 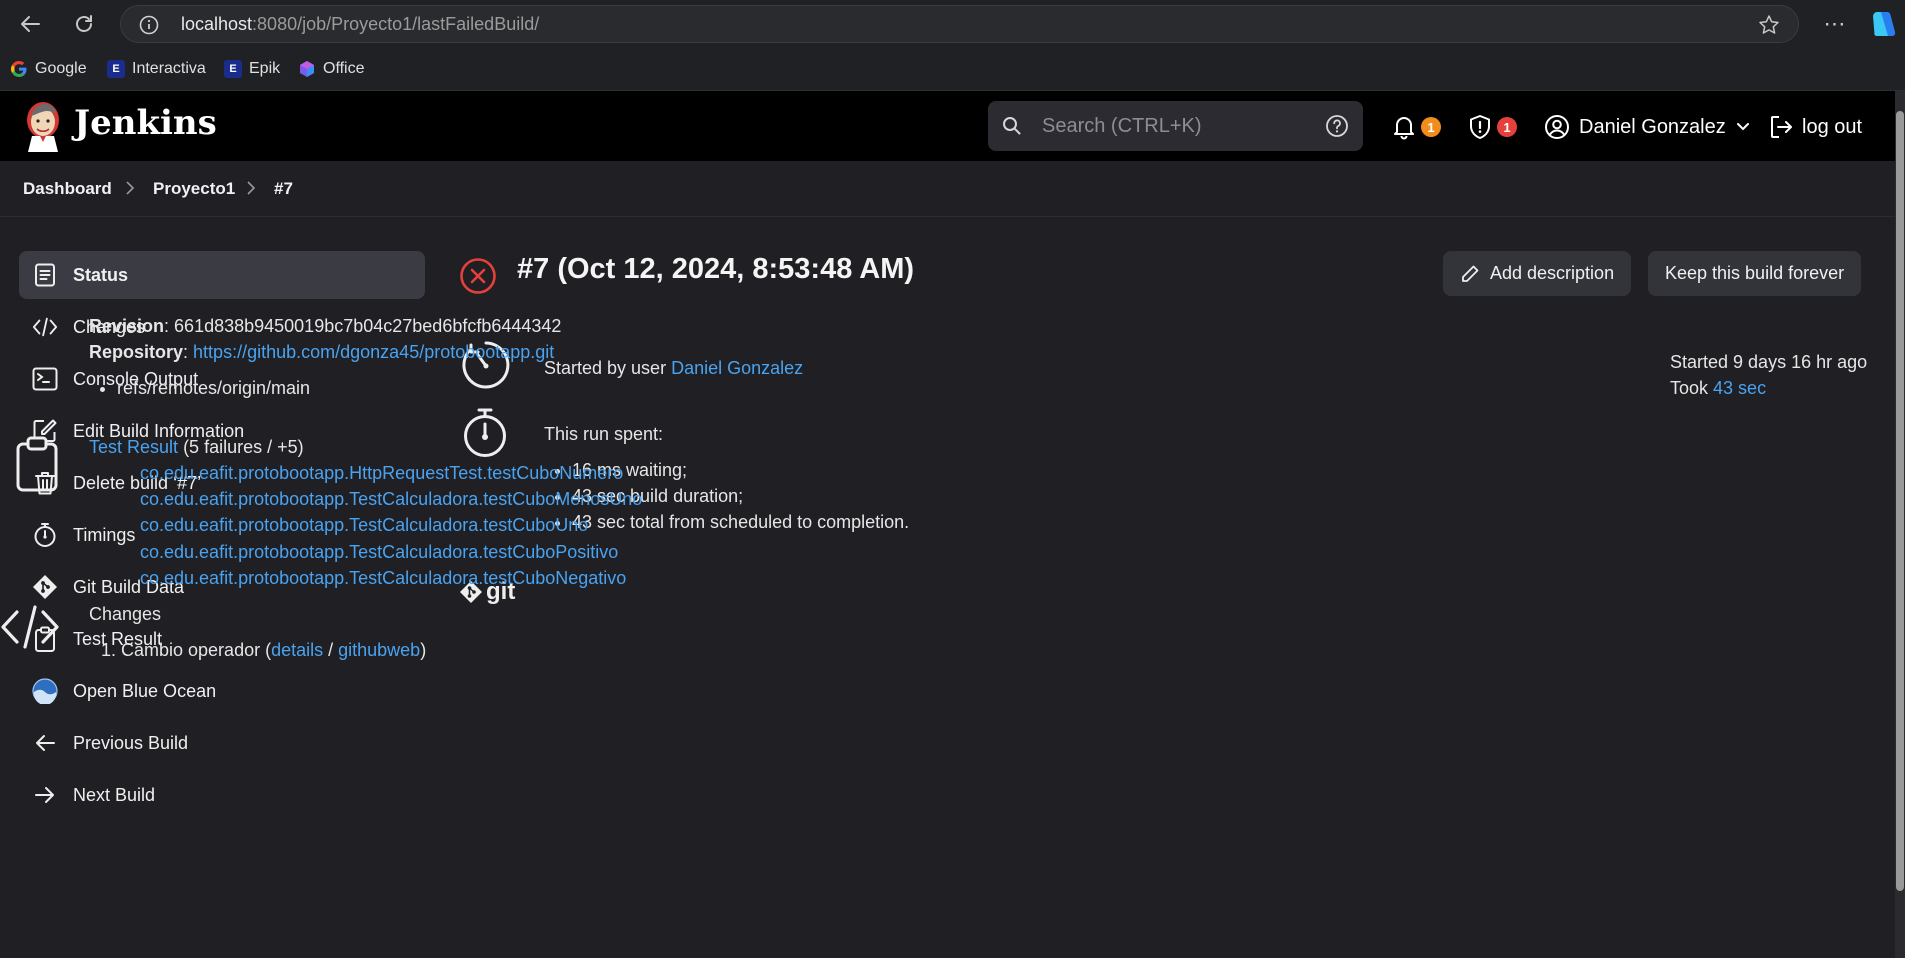 I want to click on bookmark-google: Google, so click(x=48, y=69).